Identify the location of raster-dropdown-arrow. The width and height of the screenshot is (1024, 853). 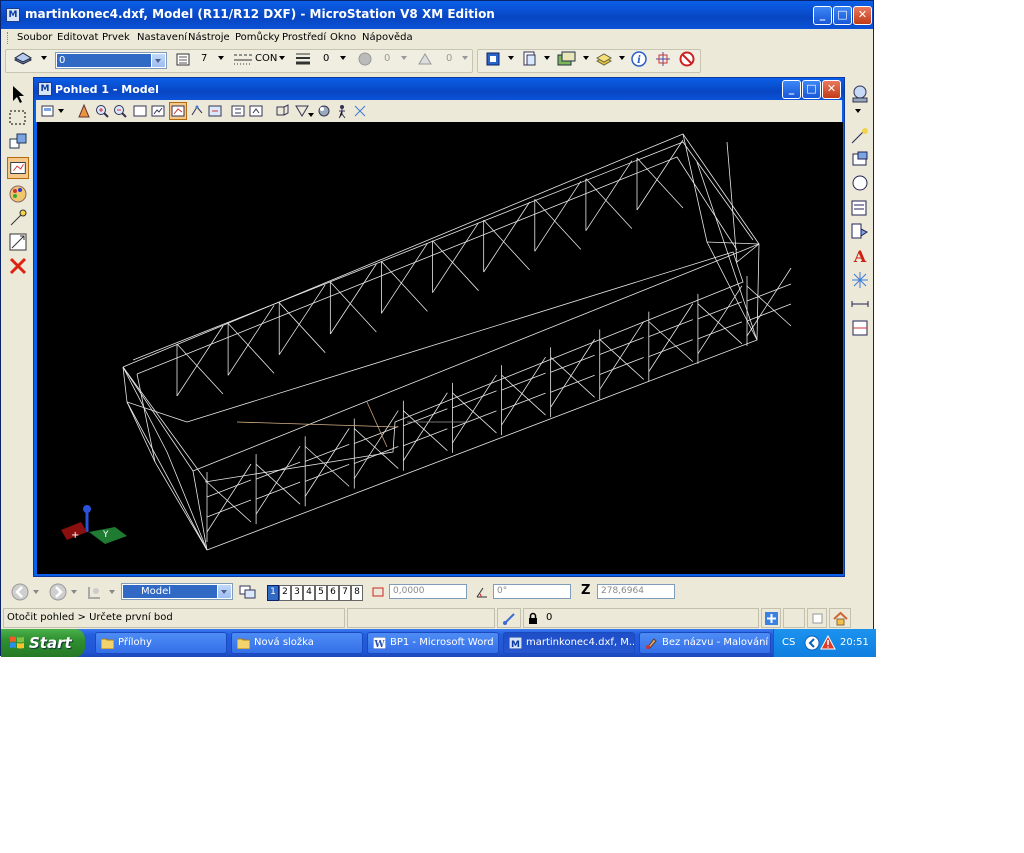
(586, 58).